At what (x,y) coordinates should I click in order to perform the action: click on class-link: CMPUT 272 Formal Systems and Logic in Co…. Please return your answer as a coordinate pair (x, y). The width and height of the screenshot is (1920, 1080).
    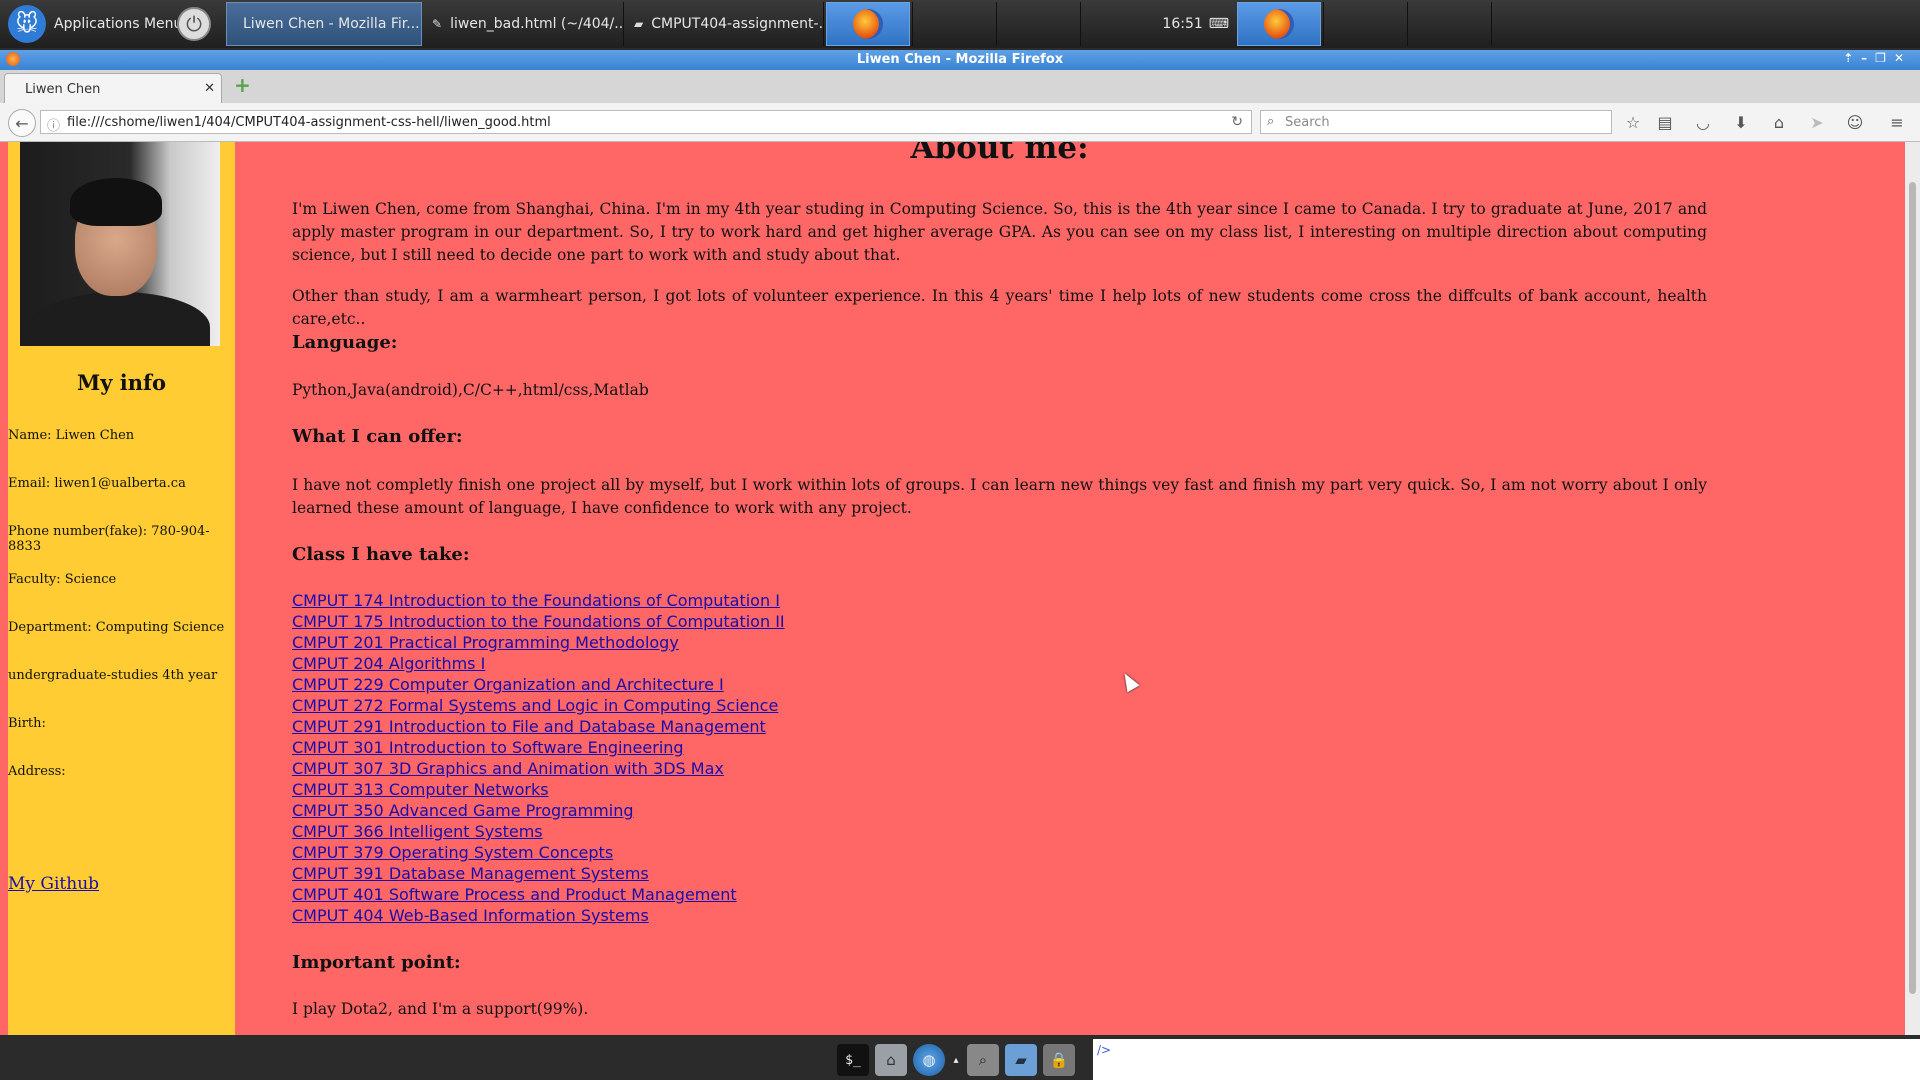
    Looking at the image, I should click on (535, 705).